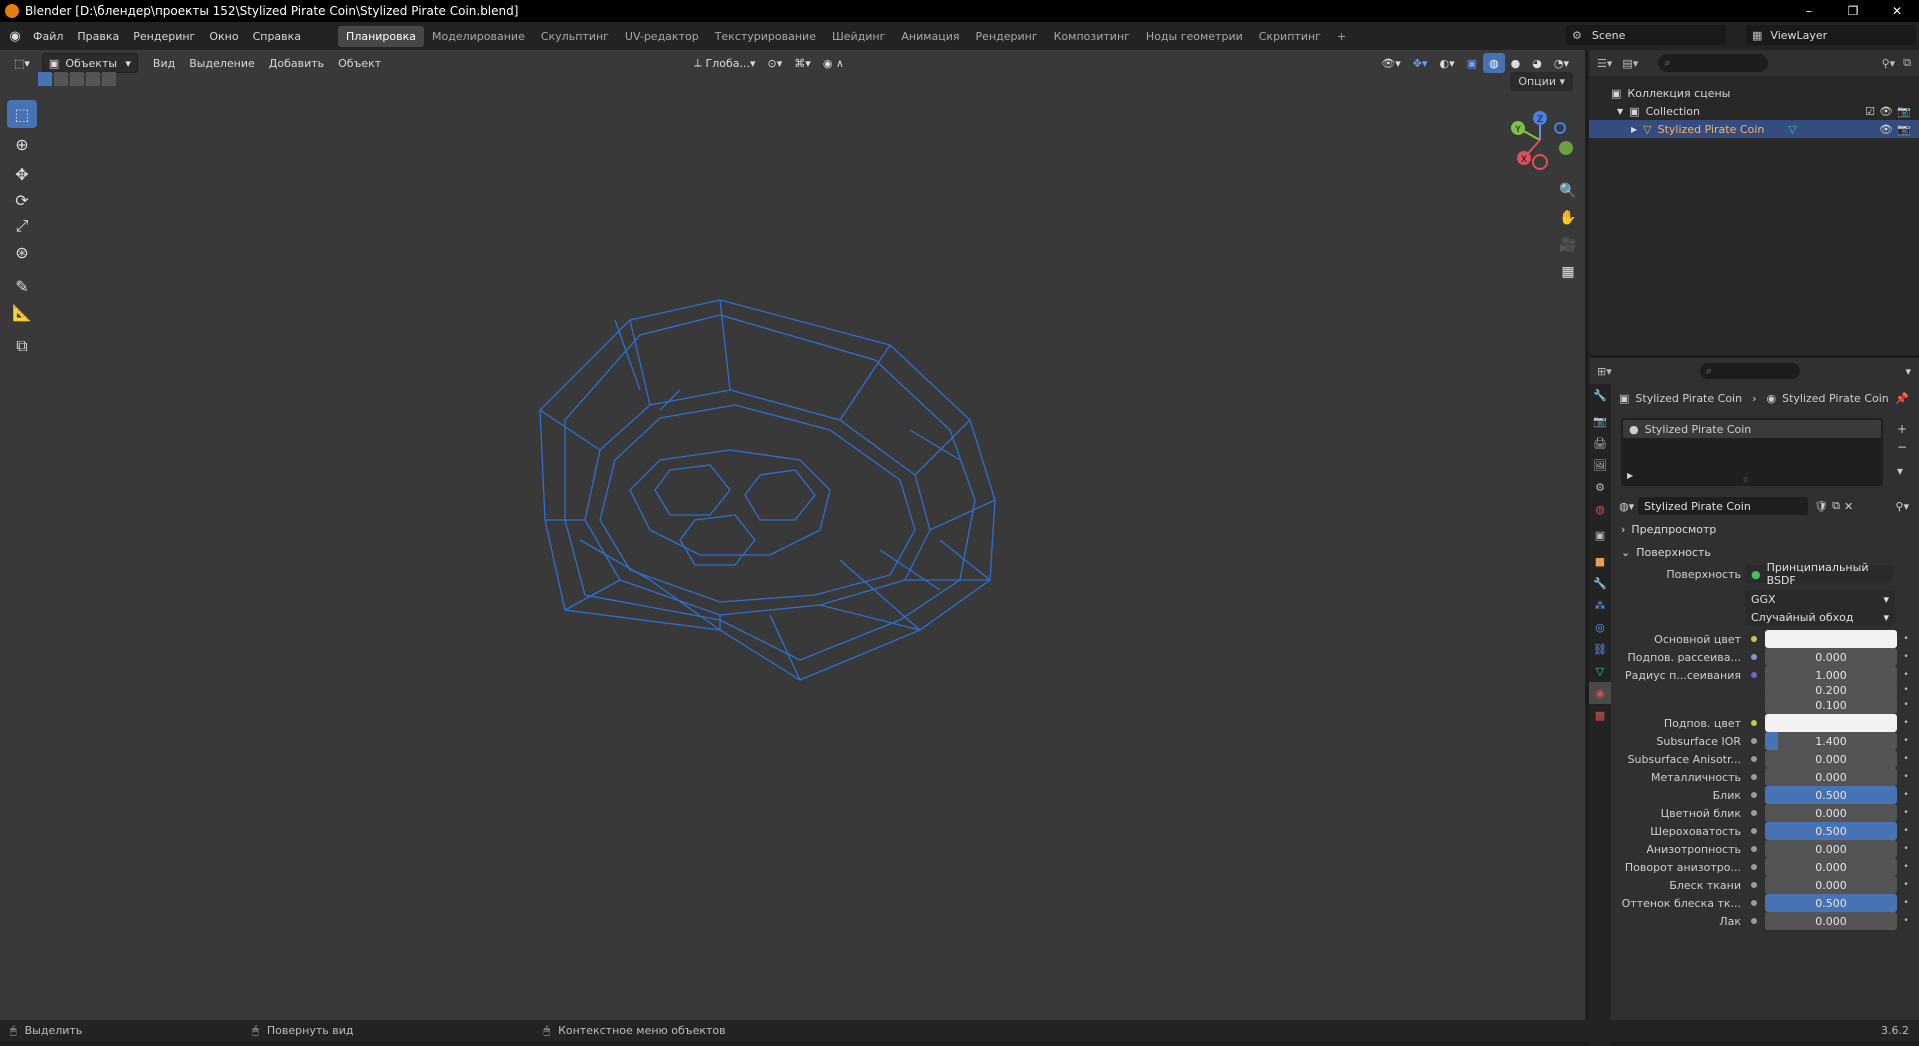  I want to click on fake-user-icon: 🛡, so click(1821, 506).